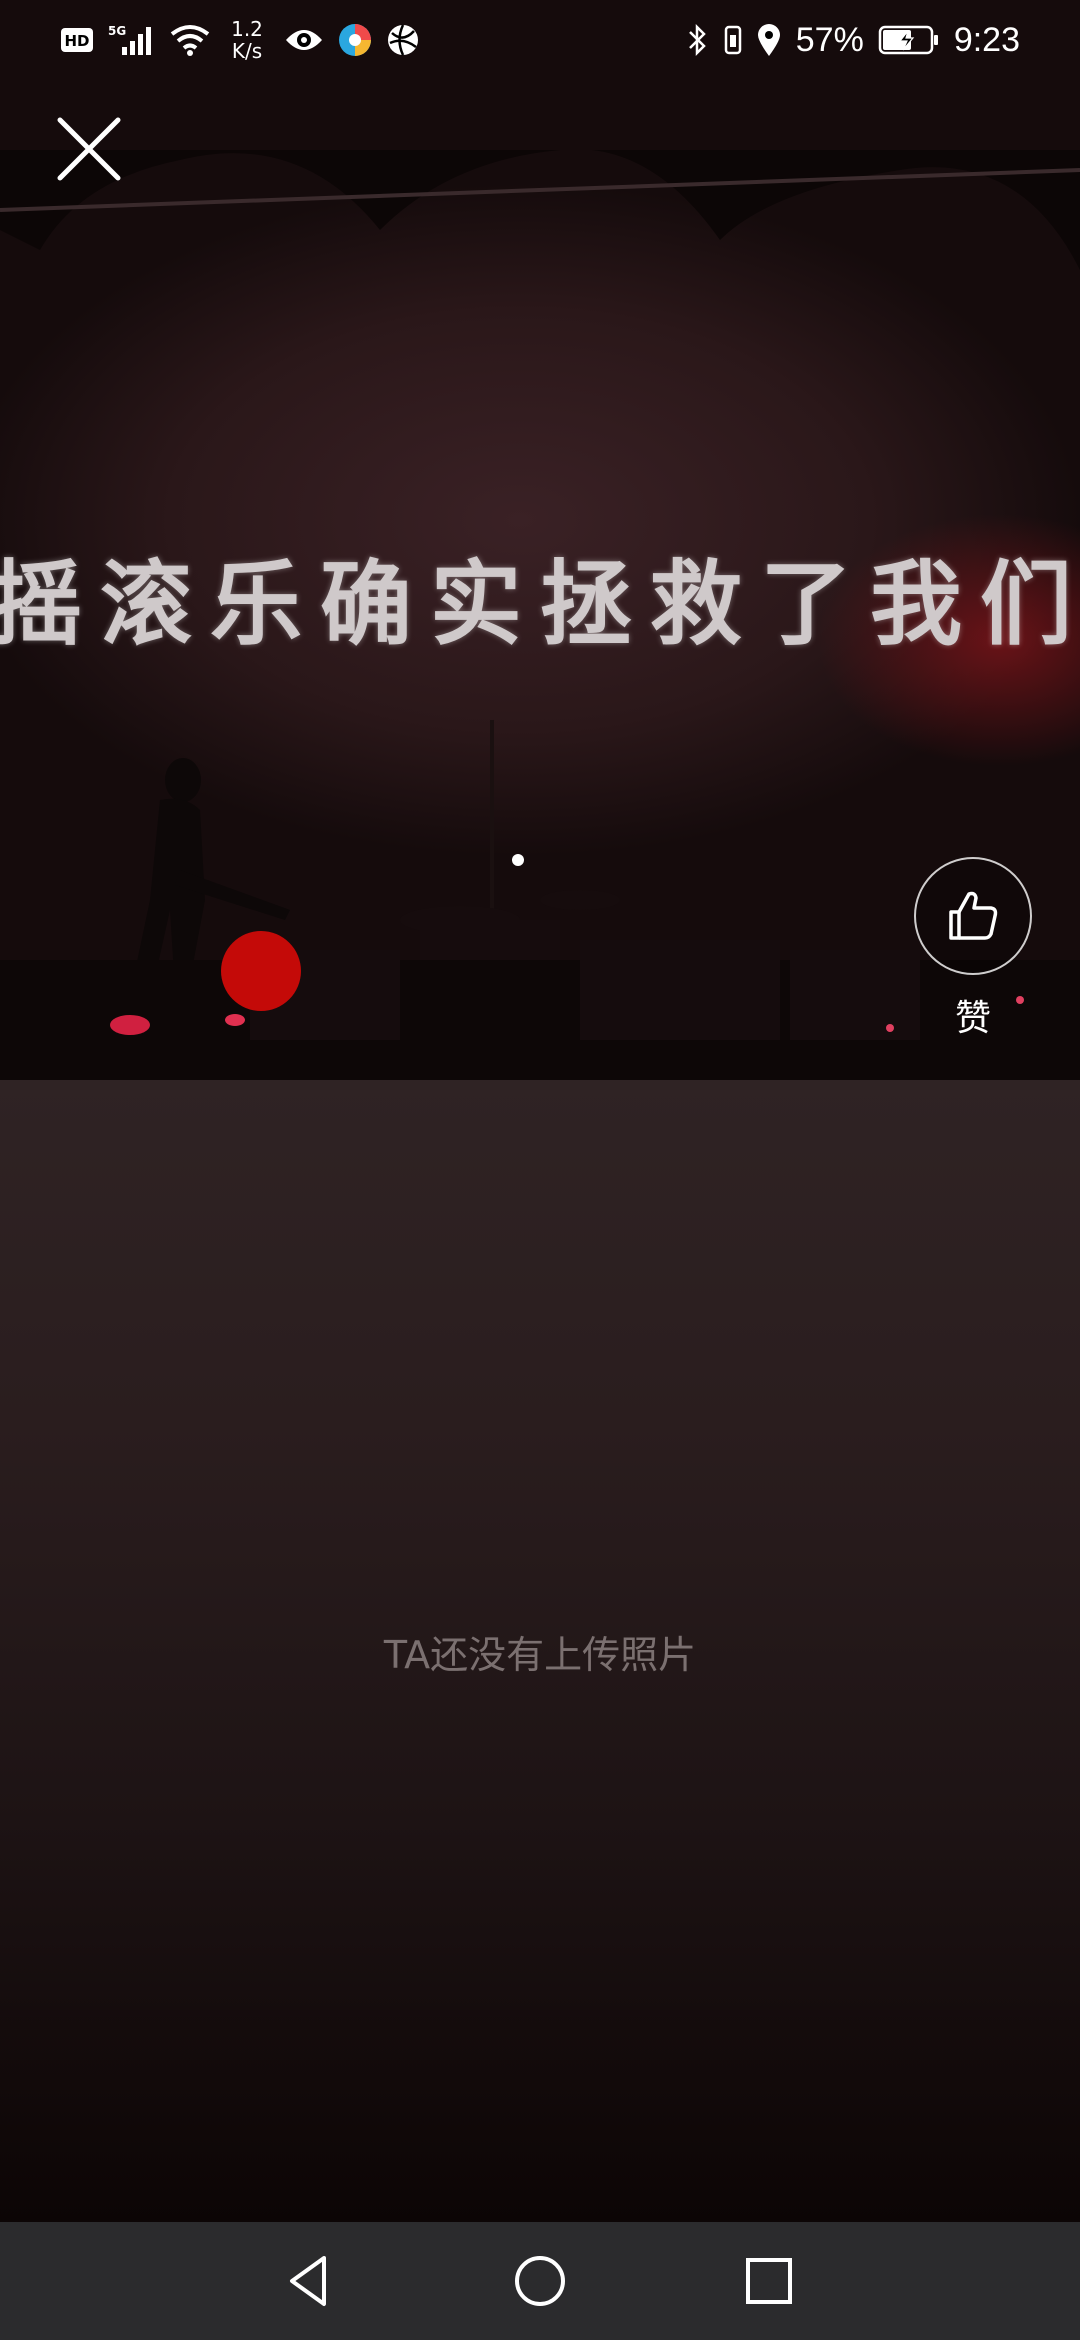 Image resolution: width=1080 pixels, height=2340 pixels. I want to click on eye-icon, so click(304, 40).